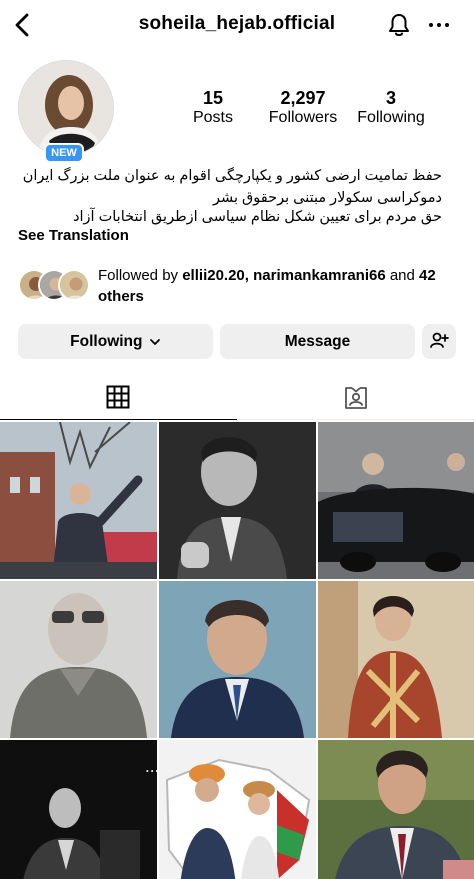 Image resolution: width=474 pixels, height=879 pixels. I want to click on add-user-button, so click(439, 341).